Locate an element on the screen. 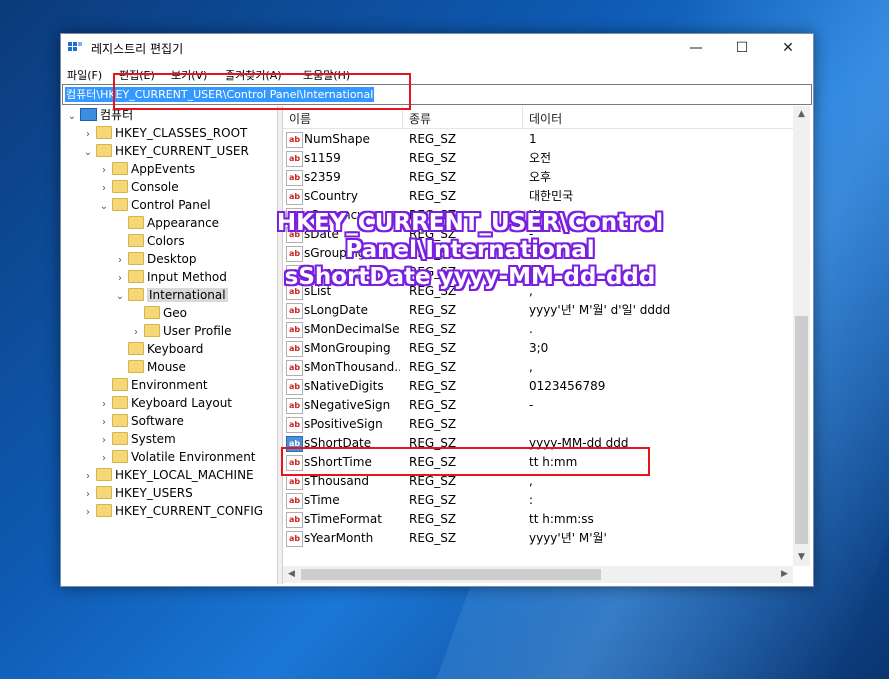  value-row: ab sMonThousand... REG_SZ, is located at coordinates (538, 367).